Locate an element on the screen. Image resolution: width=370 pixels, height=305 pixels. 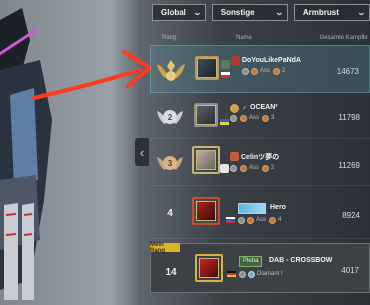
clan-banner is located at coordinates (252, 208).